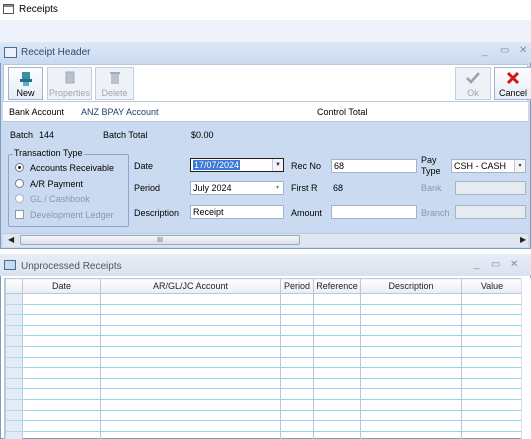  Describe the element at coordinates (19, 183) in the screenshot. I see `radio-ar-payment` at that location.